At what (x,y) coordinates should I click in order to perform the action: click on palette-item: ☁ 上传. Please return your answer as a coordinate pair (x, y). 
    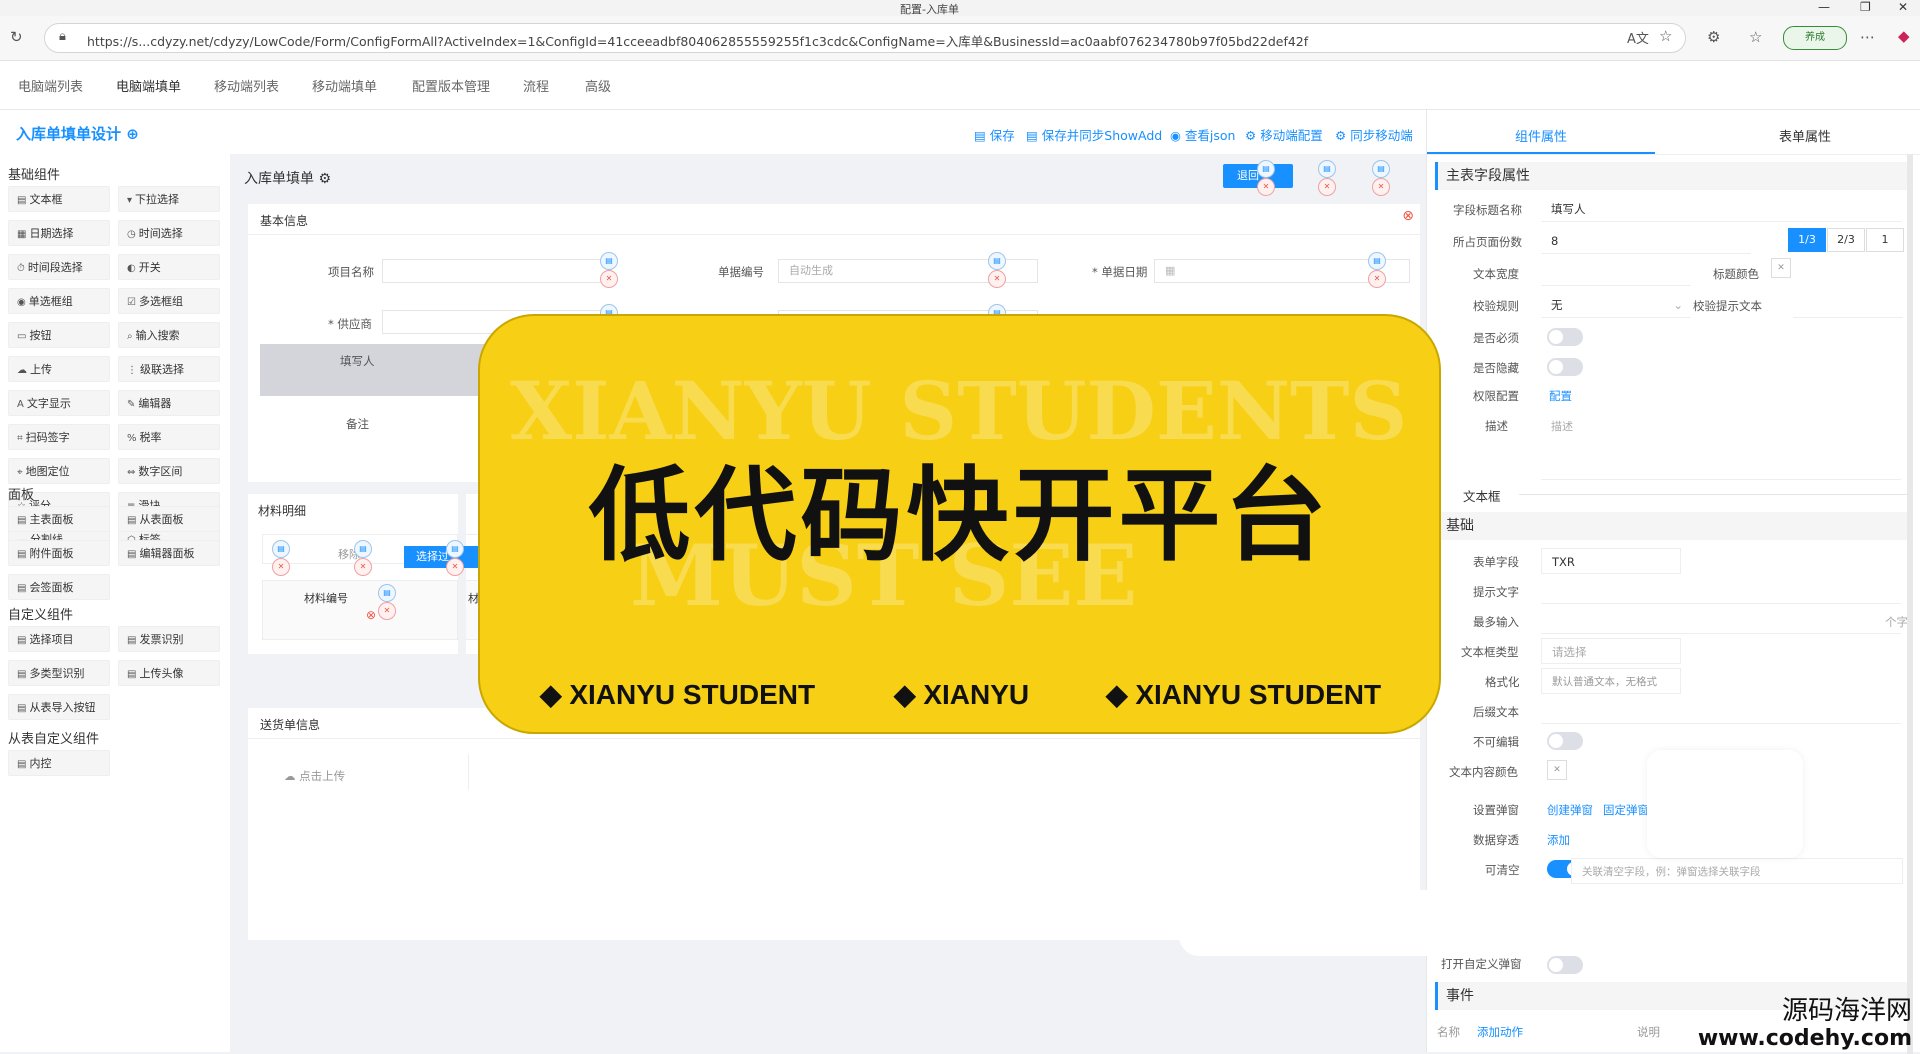
    Looking at the image, I should click on (59, 369).